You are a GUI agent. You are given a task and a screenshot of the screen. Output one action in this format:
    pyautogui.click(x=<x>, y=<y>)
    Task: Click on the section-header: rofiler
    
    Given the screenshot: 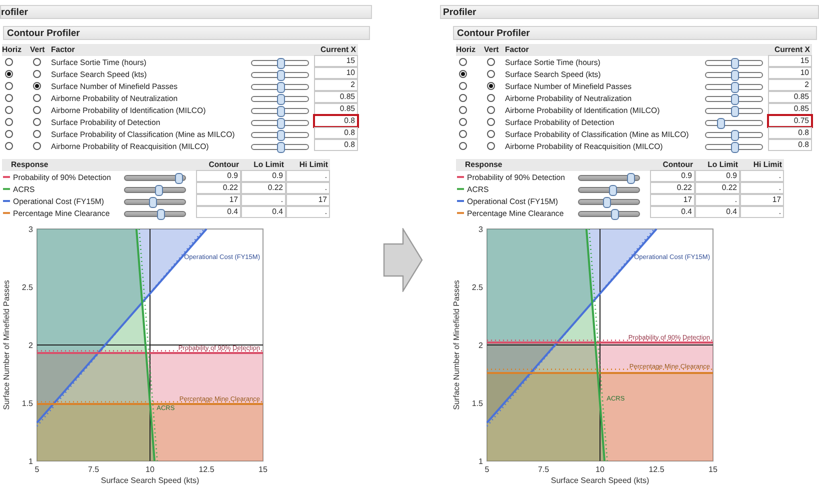 What is the action you would take?
    pyautogui.click(x=186, y=12)
    